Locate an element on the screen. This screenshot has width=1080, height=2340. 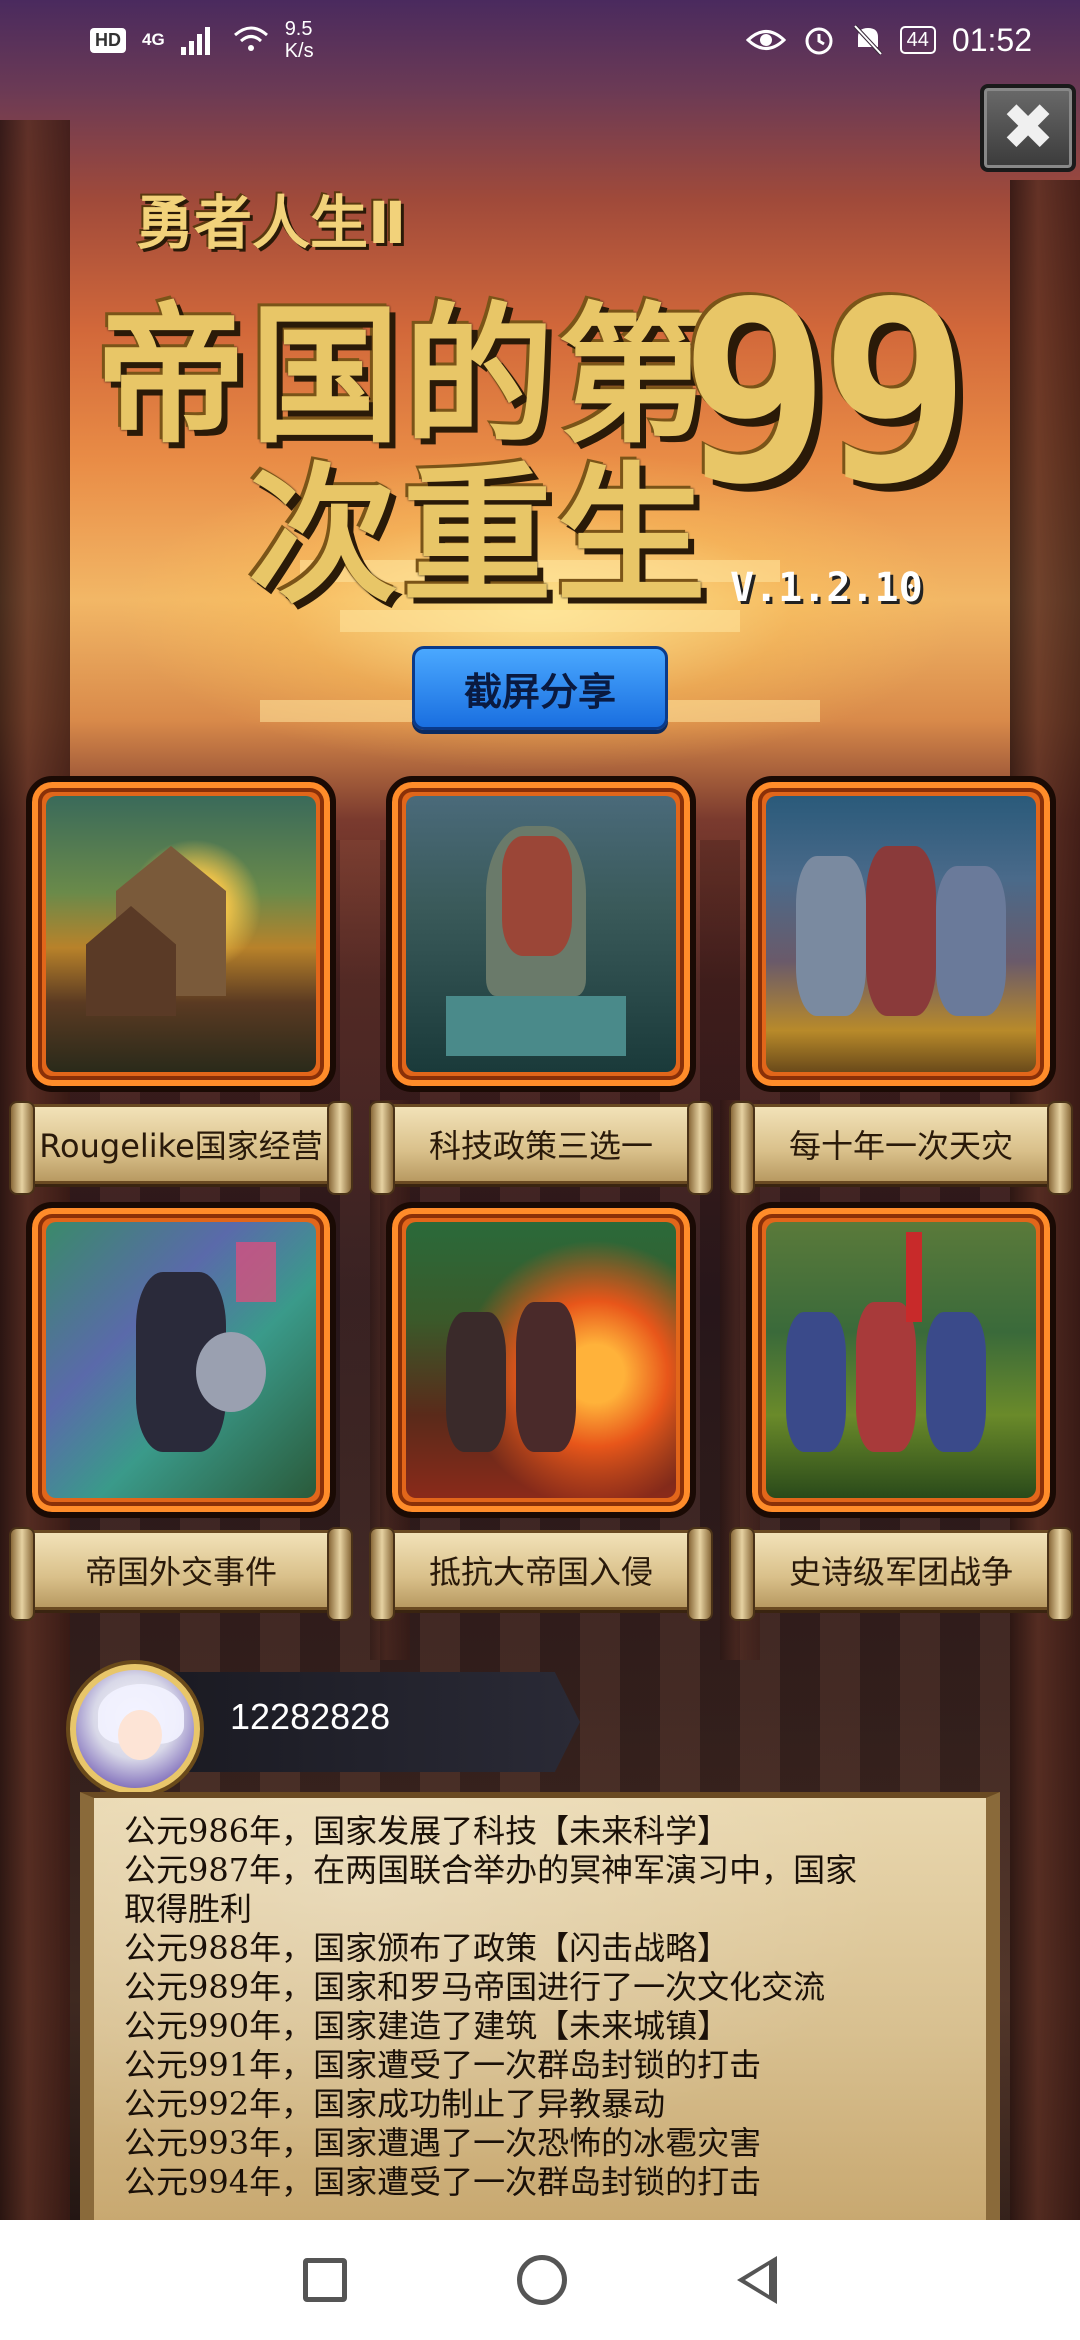
version-label: V.1.2.10 is located at coordinates (826, 588).